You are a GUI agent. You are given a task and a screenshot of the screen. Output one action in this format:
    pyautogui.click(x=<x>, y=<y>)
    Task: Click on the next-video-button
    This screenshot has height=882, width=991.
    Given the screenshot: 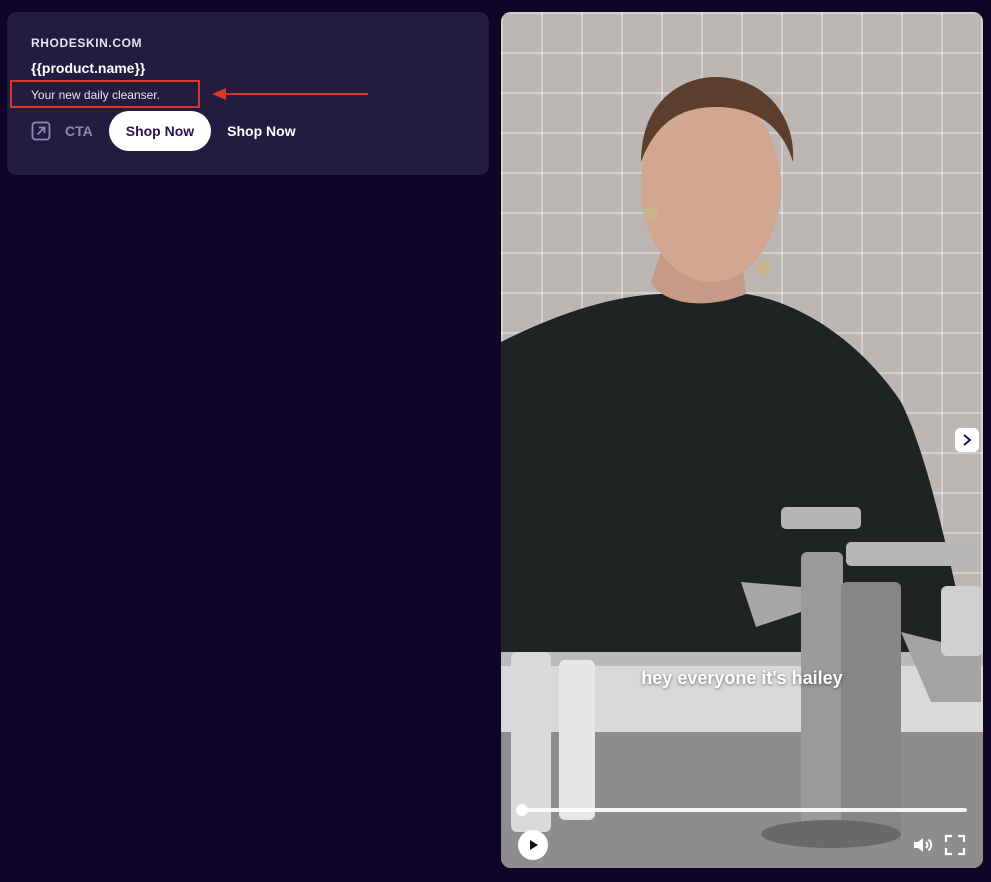 What is the action you would take?
    pyautogui.click(x=967, y=440)
    